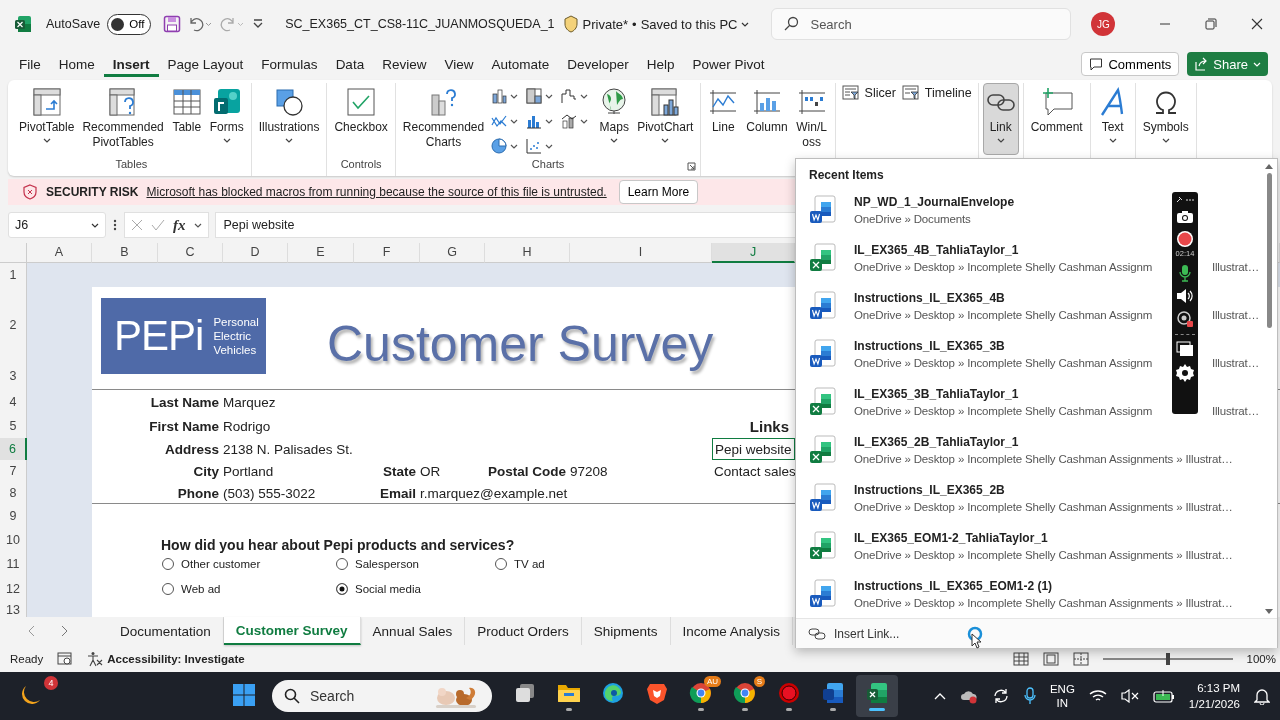  What do you see at coordinates (1185, 296) in the screenshot?
I see `speaker-icon` at bounding box center [1185, 296].